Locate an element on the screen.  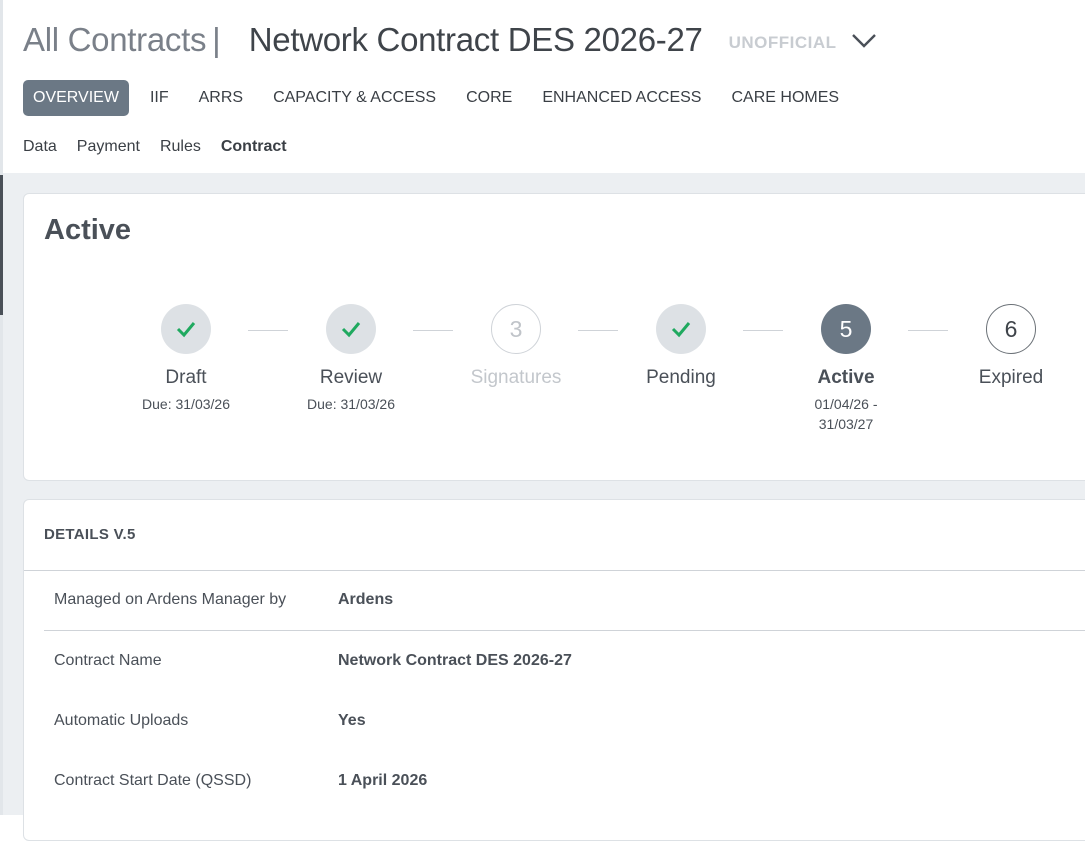
step-label: Signatures is located at coordinates (516, 377).